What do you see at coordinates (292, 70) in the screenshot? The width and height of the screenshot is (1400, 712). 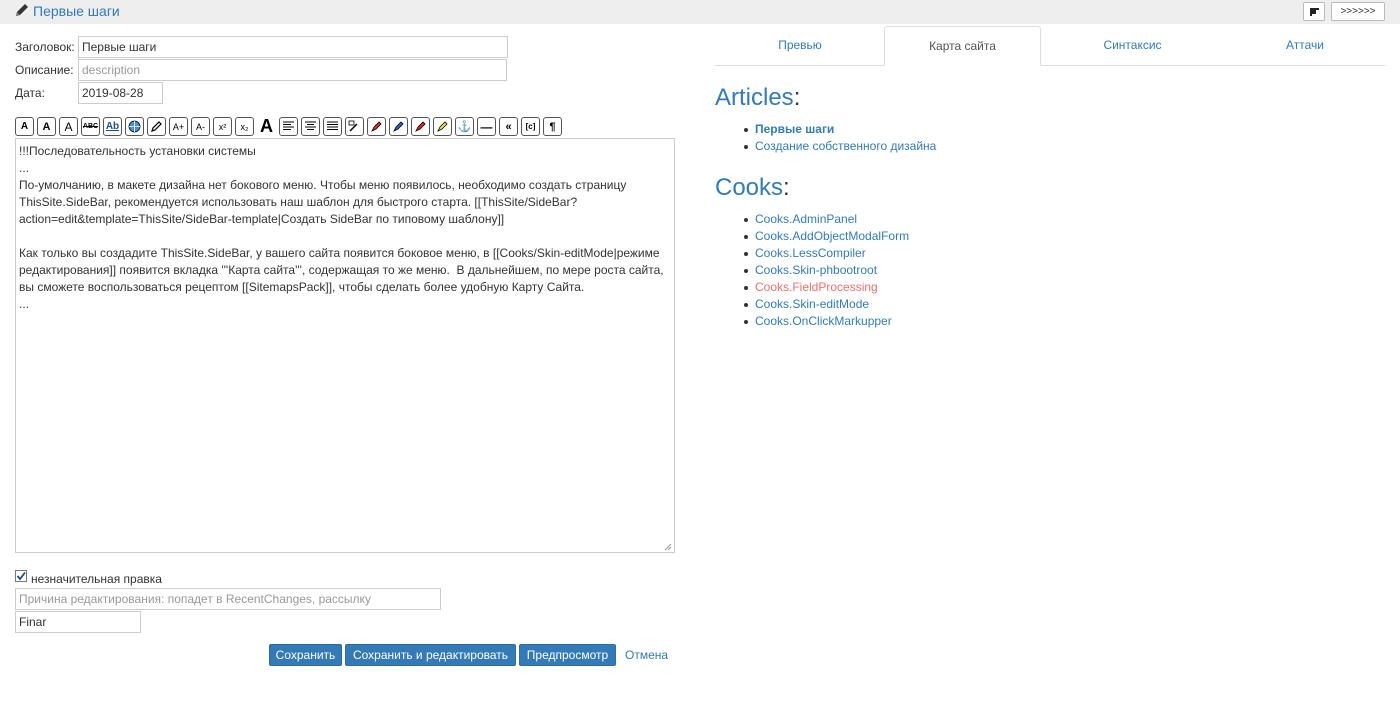 I see `description-input` at bounding box center [292, 70].